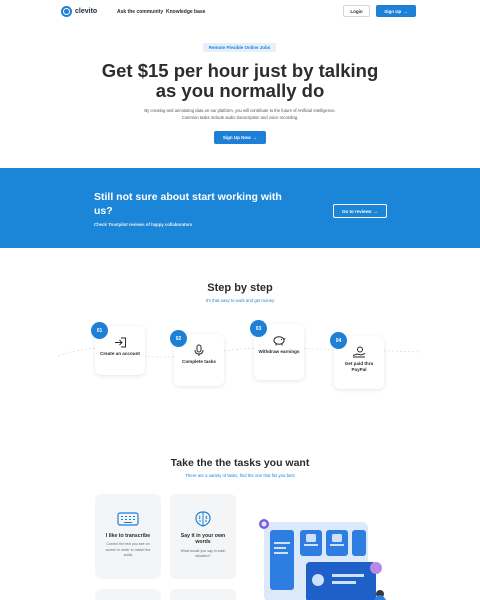 The height and width of the screenshot is (600, 480). I want to click on signup-now-button: Sign Up Now →, so click(240, 137).